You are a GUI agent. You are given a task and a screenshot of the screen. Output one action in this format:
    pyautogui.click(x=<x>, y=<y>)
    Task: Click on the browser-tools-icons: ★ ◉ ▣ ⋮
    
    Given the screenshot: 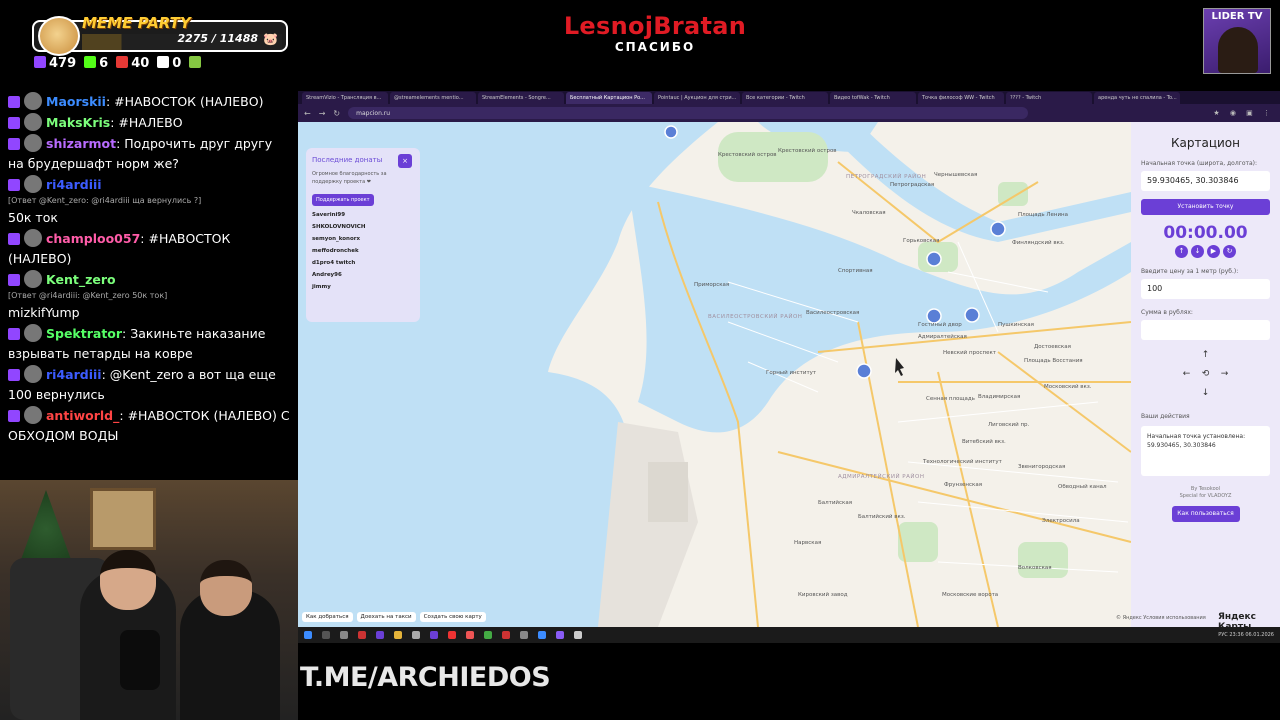 What is the action you would take?
    pyautogui.click(x=1243, y=113)
    